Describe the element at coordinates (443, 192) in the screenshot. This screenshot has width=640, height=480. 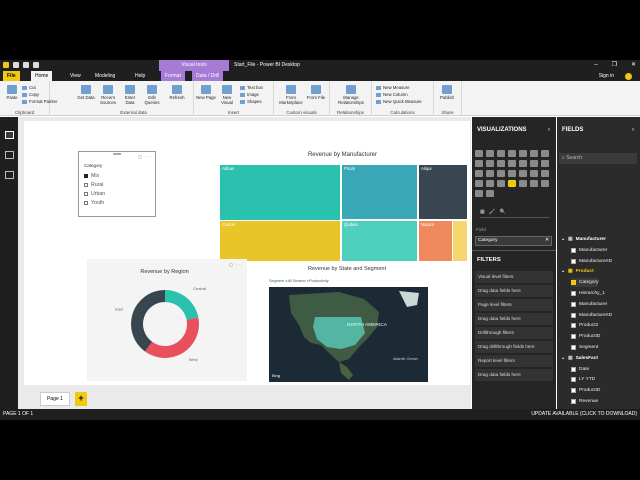
I see `treemap-tile: Aliqui` at that location.